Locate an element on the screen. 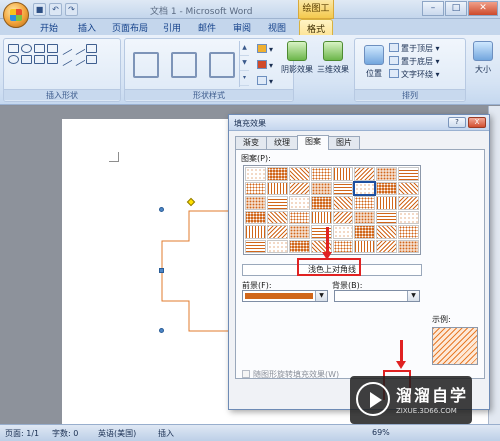 Image resolution: width=500 pixels, height=441 pixels. foreground-color-dropdown: ▼ is located at coordinates (285, 296).